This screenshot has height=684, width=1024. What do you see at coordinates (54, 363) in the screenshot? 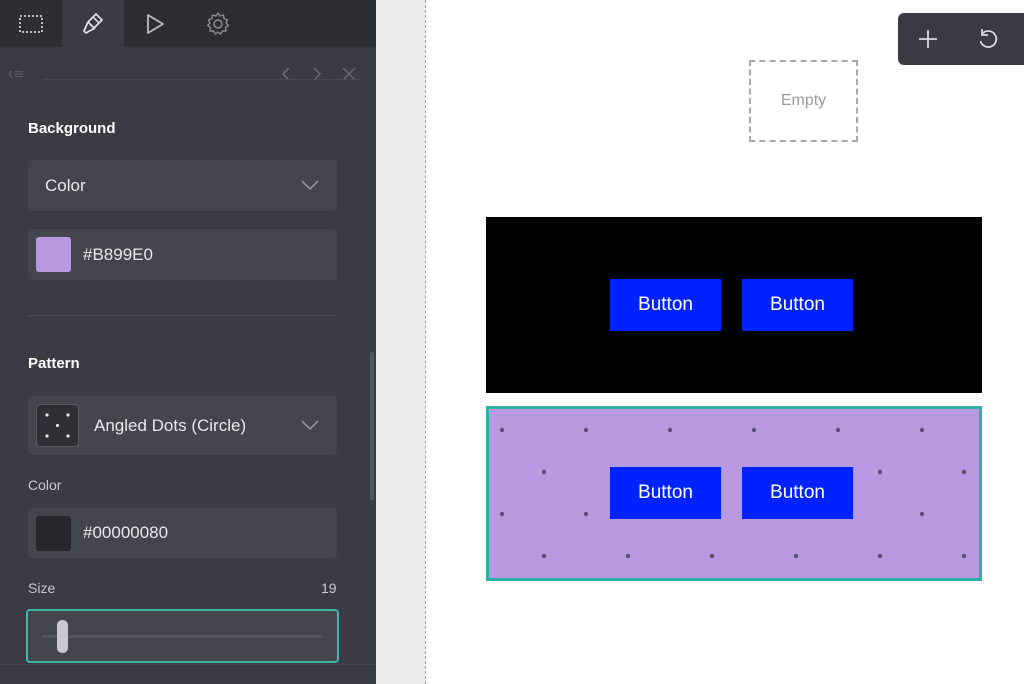
I see `pattern-section-title: Pattern` at bounding box center [54, 363].